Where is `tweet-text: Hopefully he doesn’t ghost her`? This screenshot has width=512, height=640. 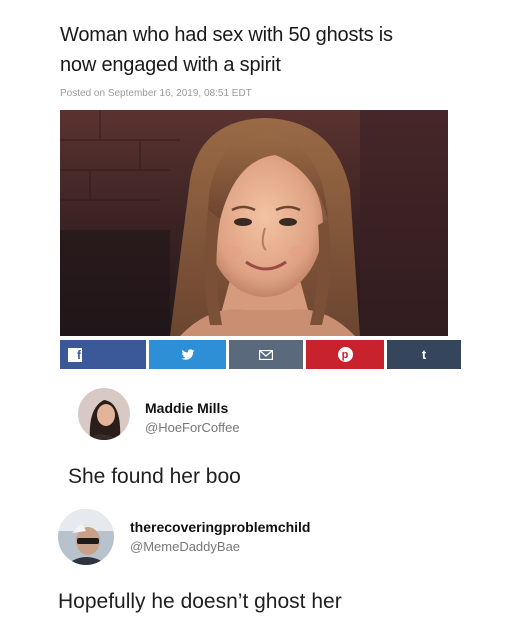
tweet-text: Hopefully he doesn’t ghost her is located at coordinates (200, 601).